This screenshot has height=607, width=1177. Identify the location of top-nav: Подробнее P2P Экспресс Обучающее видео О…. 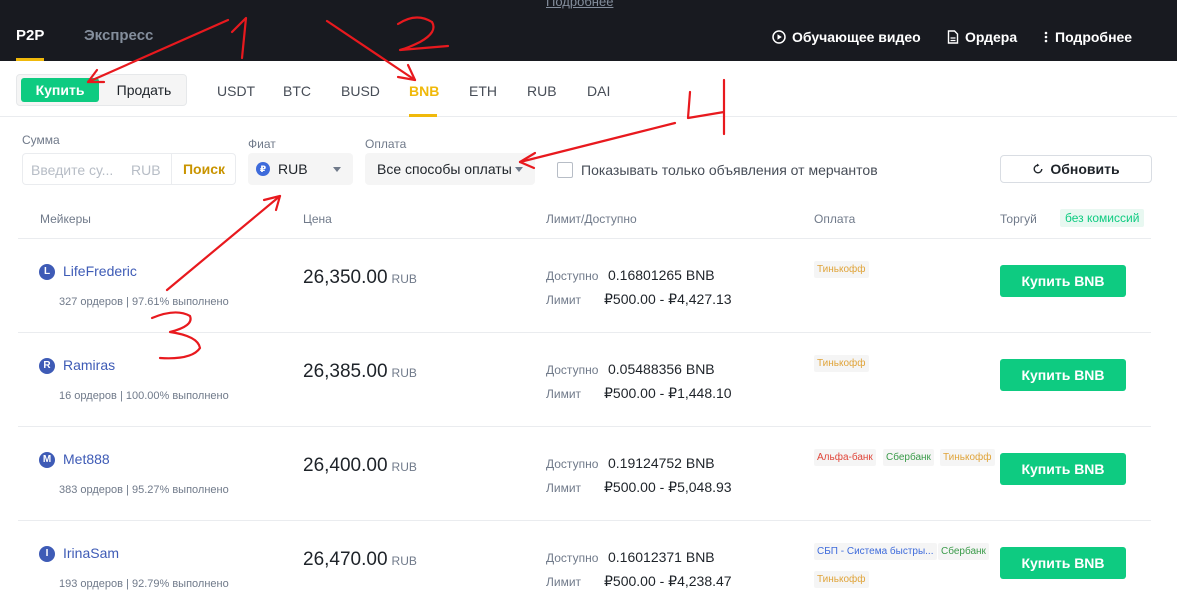
(588, 30).